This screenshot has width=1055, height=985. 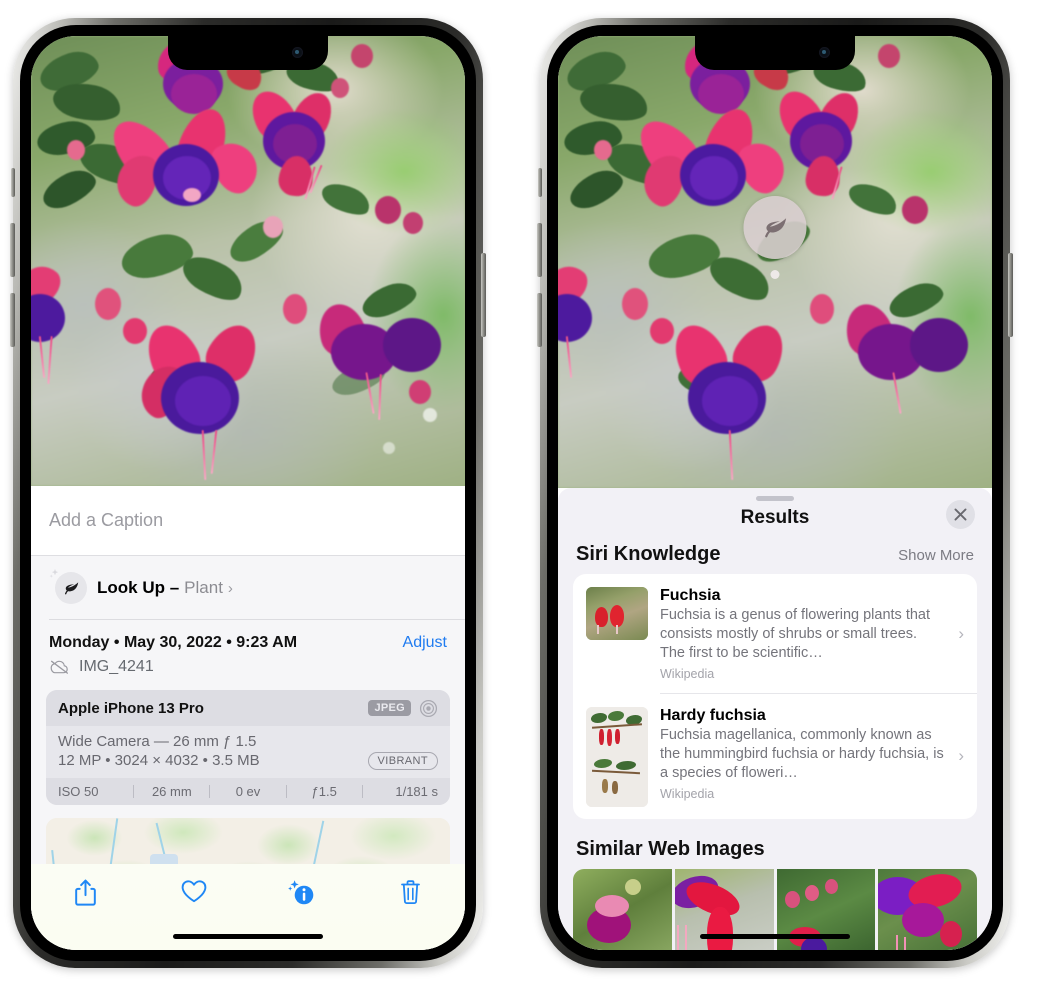 I want to click on aperture-icon, so click(x=428, y=708).